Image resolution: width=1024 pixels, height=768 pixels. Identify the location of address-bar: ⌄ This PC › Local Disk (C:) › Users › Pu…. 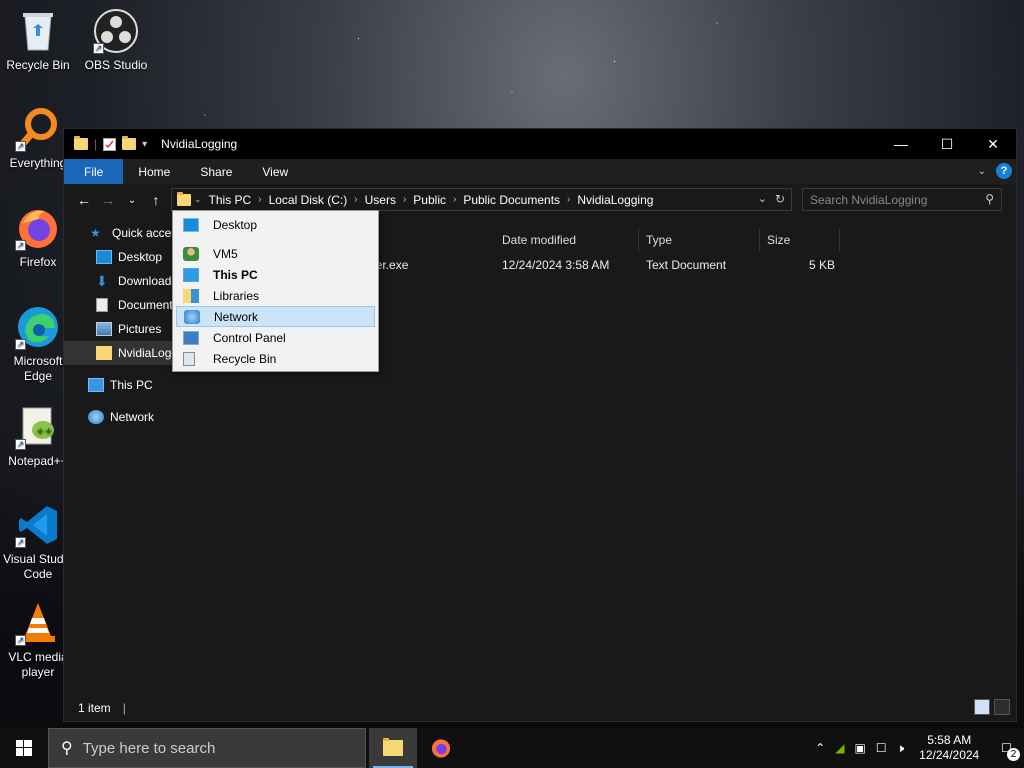
(481, 199).